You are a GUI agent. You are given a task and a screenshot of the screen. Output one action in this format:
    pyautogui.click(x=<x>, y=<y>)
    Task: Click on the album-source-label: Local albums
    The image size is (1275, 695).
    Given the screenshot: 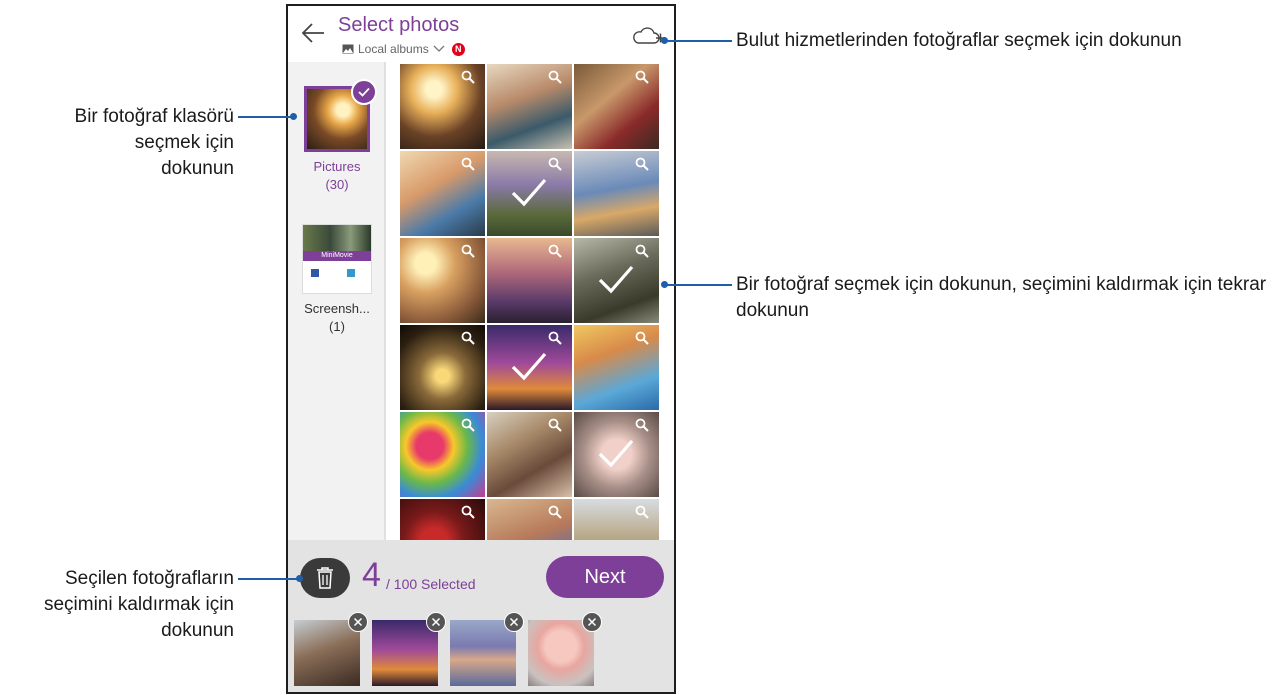 What is the action you would take?
    pyautogui.click(x=393, y=49)
    